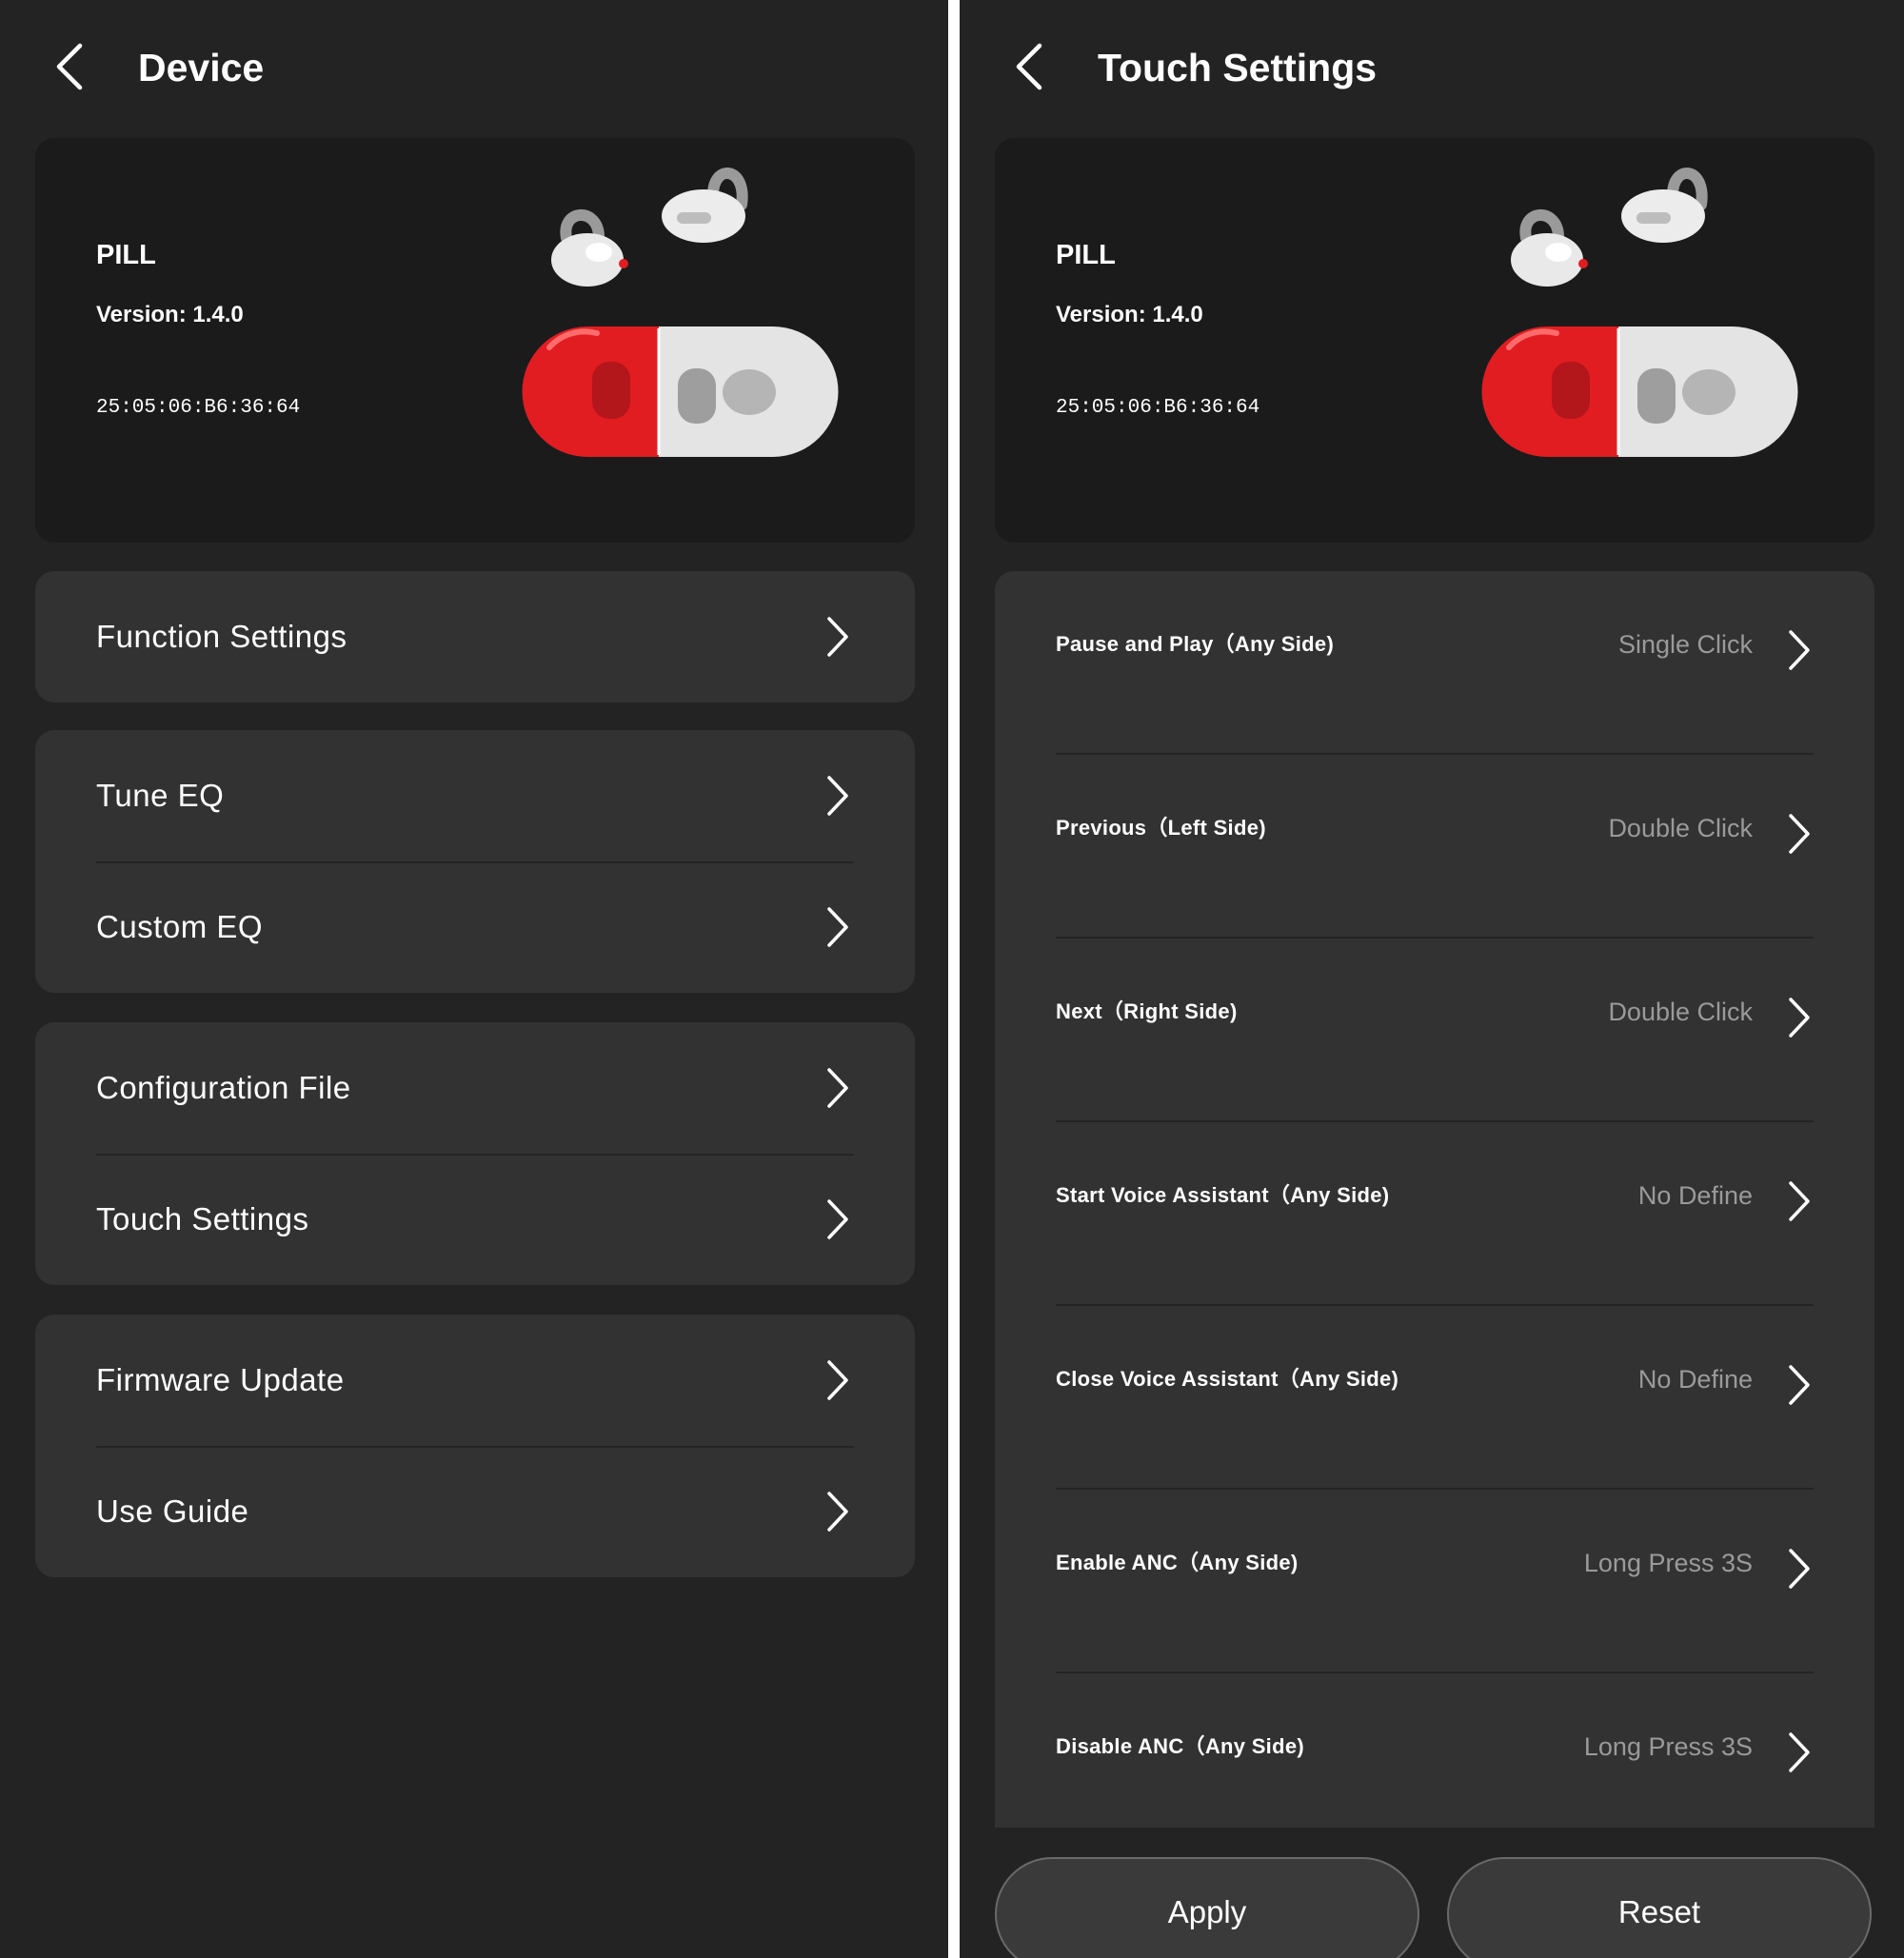  I want to click on menu-item-tune-eq: Tune EQ, so click(475, 795).